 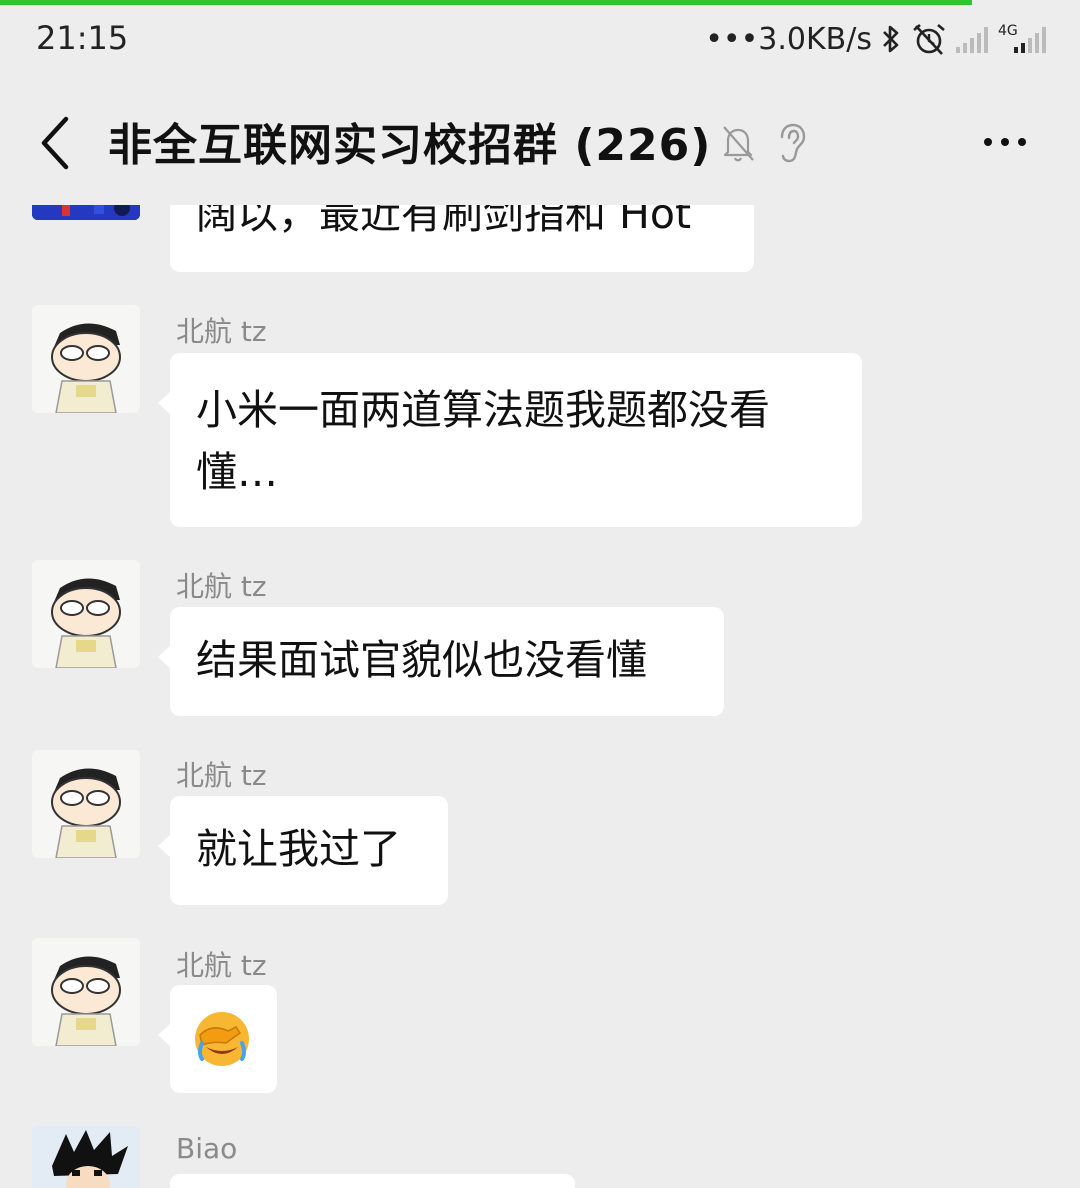 I want to click on message-item: 北航 tz 结果面试官貌似也没看懂, so click(x=540, y=645).